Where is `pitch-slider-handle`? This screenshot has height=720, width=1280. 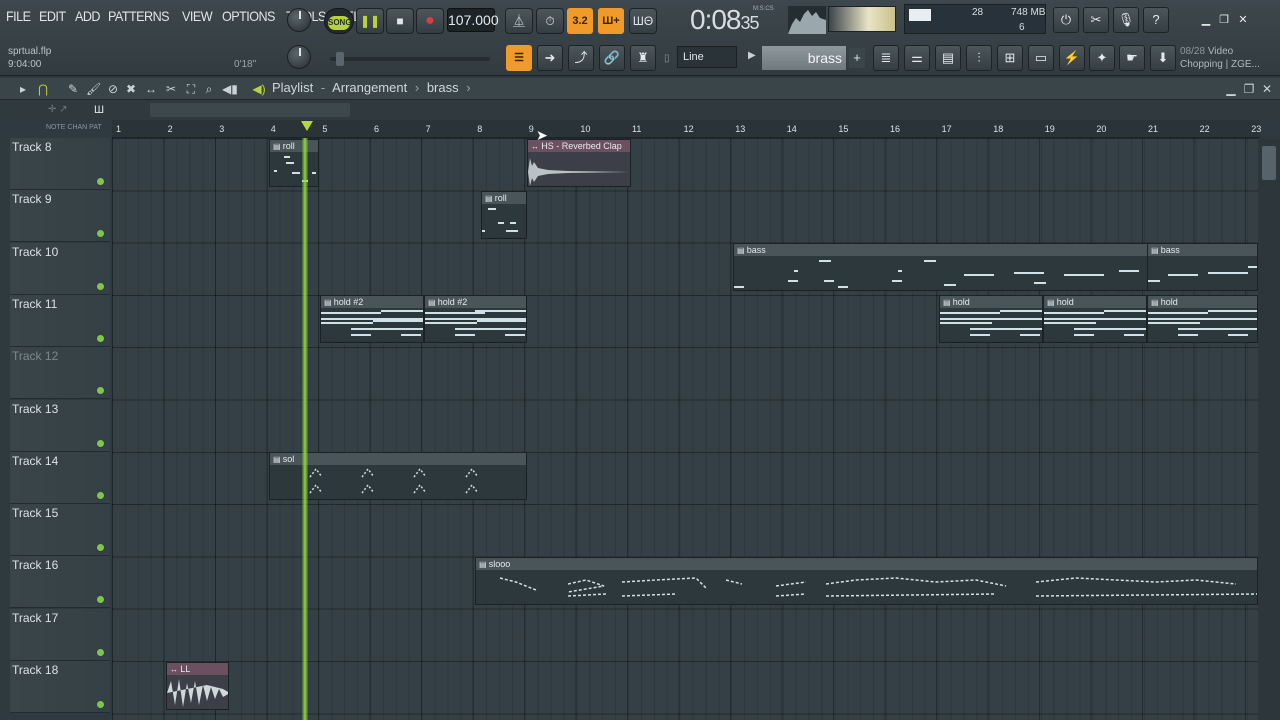
pitch-slider-handle is located at coordinates (340, 59).